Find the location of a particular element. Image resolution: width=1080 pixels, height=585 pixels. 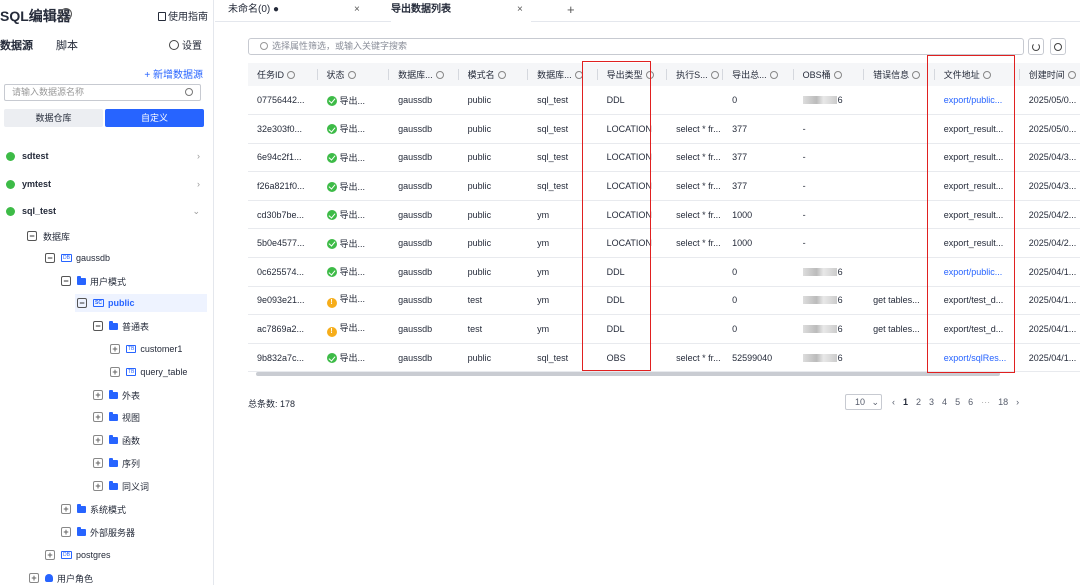

tree-node-sequences: + 序列 is located at coordinates (116, 463).